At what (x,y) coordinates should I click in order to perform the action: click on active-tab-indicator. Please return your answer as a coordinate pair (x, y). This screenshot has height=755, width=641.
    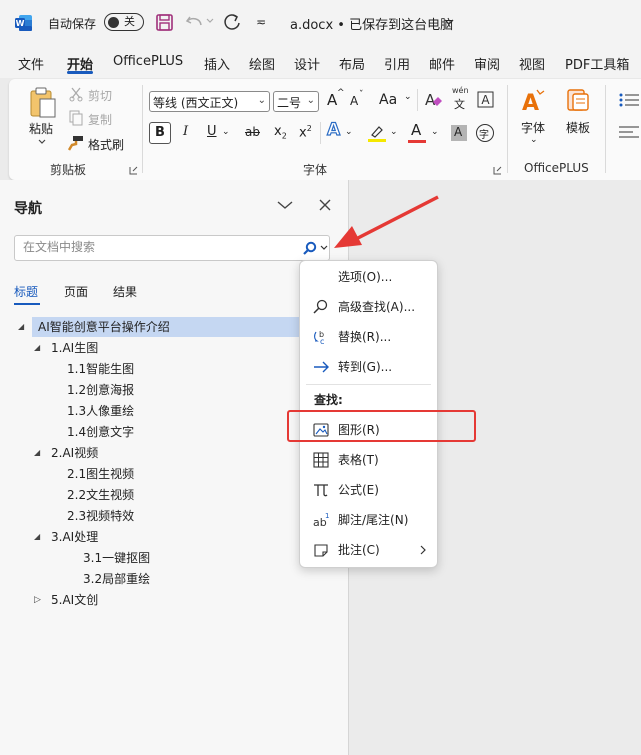
    Looking at the image, I should click on (80, 72).